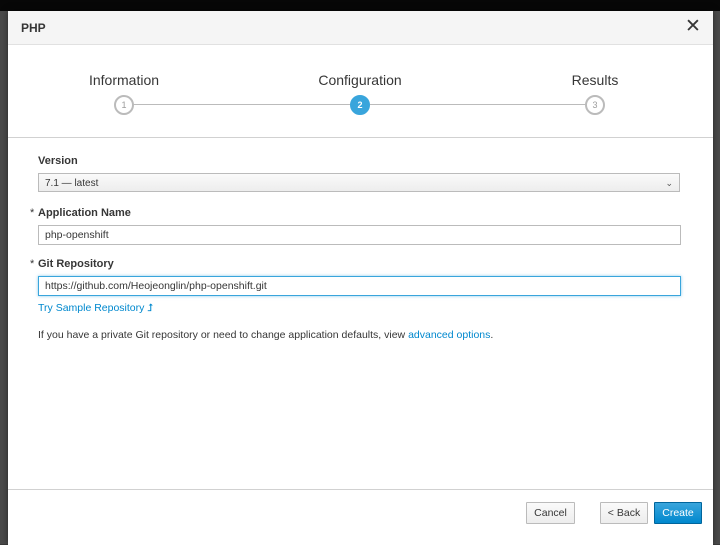 Image resolution: width=720 pixels, height=545 pixels. What do you see at coordinates (624, 513) in the screenshot?
I see `back-button: < Back` at bounding box center [624, 513].